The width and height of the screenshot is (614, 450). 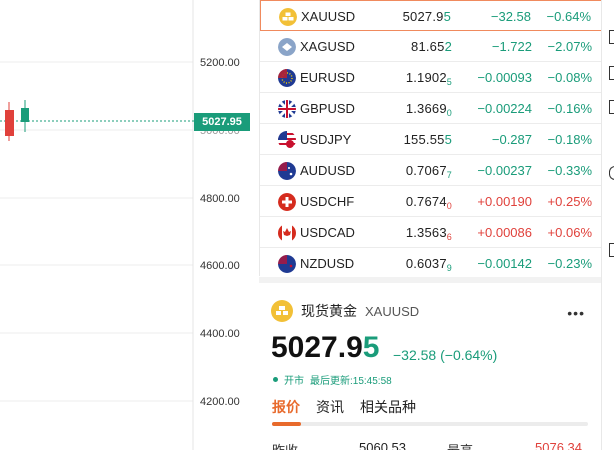 What do you see at coordinates (286, 407) in the screenshot?
I see `tab-quote: 报价` at bounding box center [286, 407].